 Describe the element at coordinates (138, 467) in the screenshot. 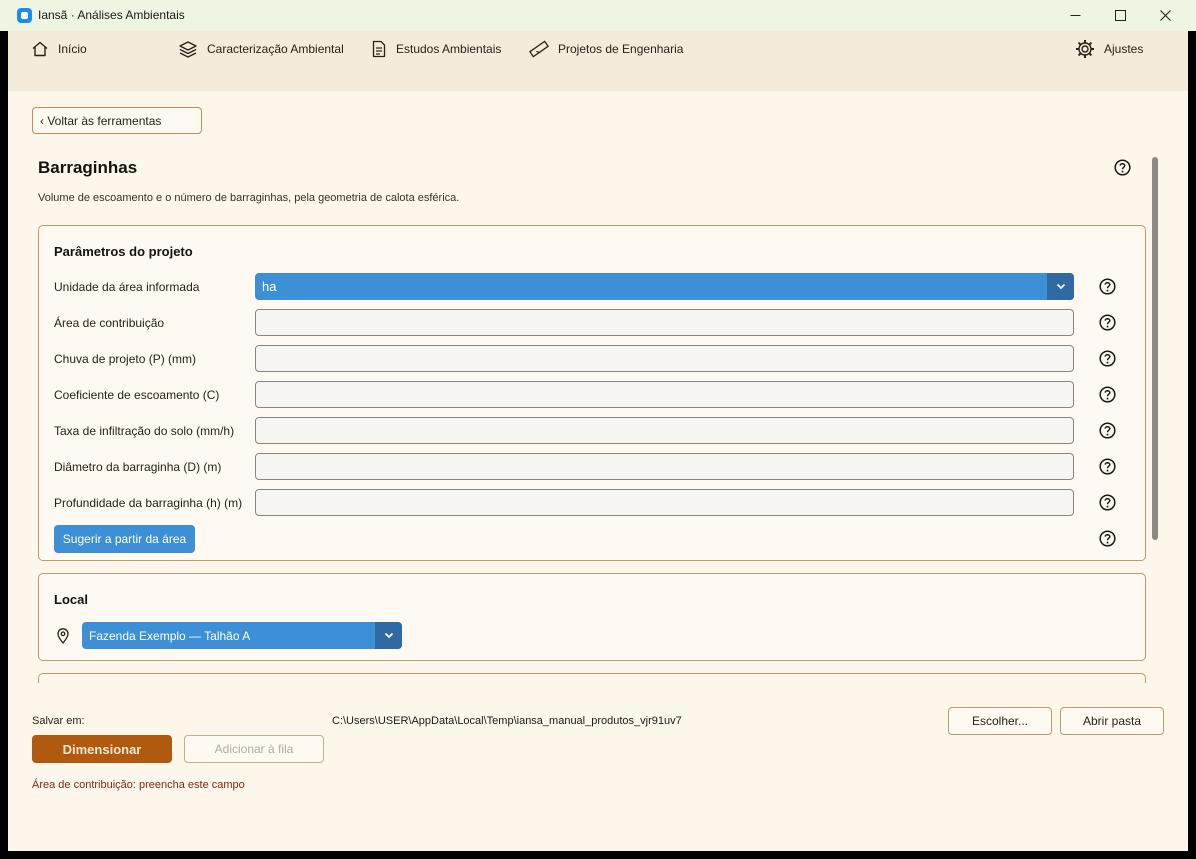

I see `field-label-diameter: Diâmetro da barraginha (D) (m)` at that location.